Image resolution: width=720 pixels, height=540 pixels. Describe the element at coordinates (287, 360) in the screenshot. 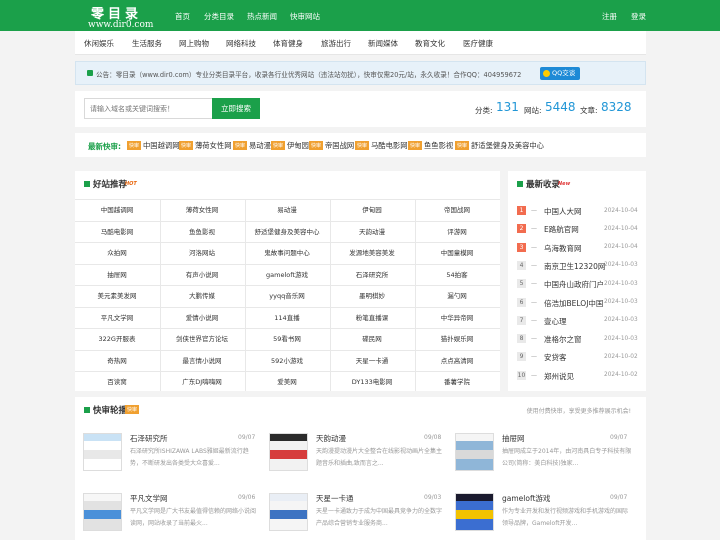

I see `recommend-site-link: 592小游戏` at that location.